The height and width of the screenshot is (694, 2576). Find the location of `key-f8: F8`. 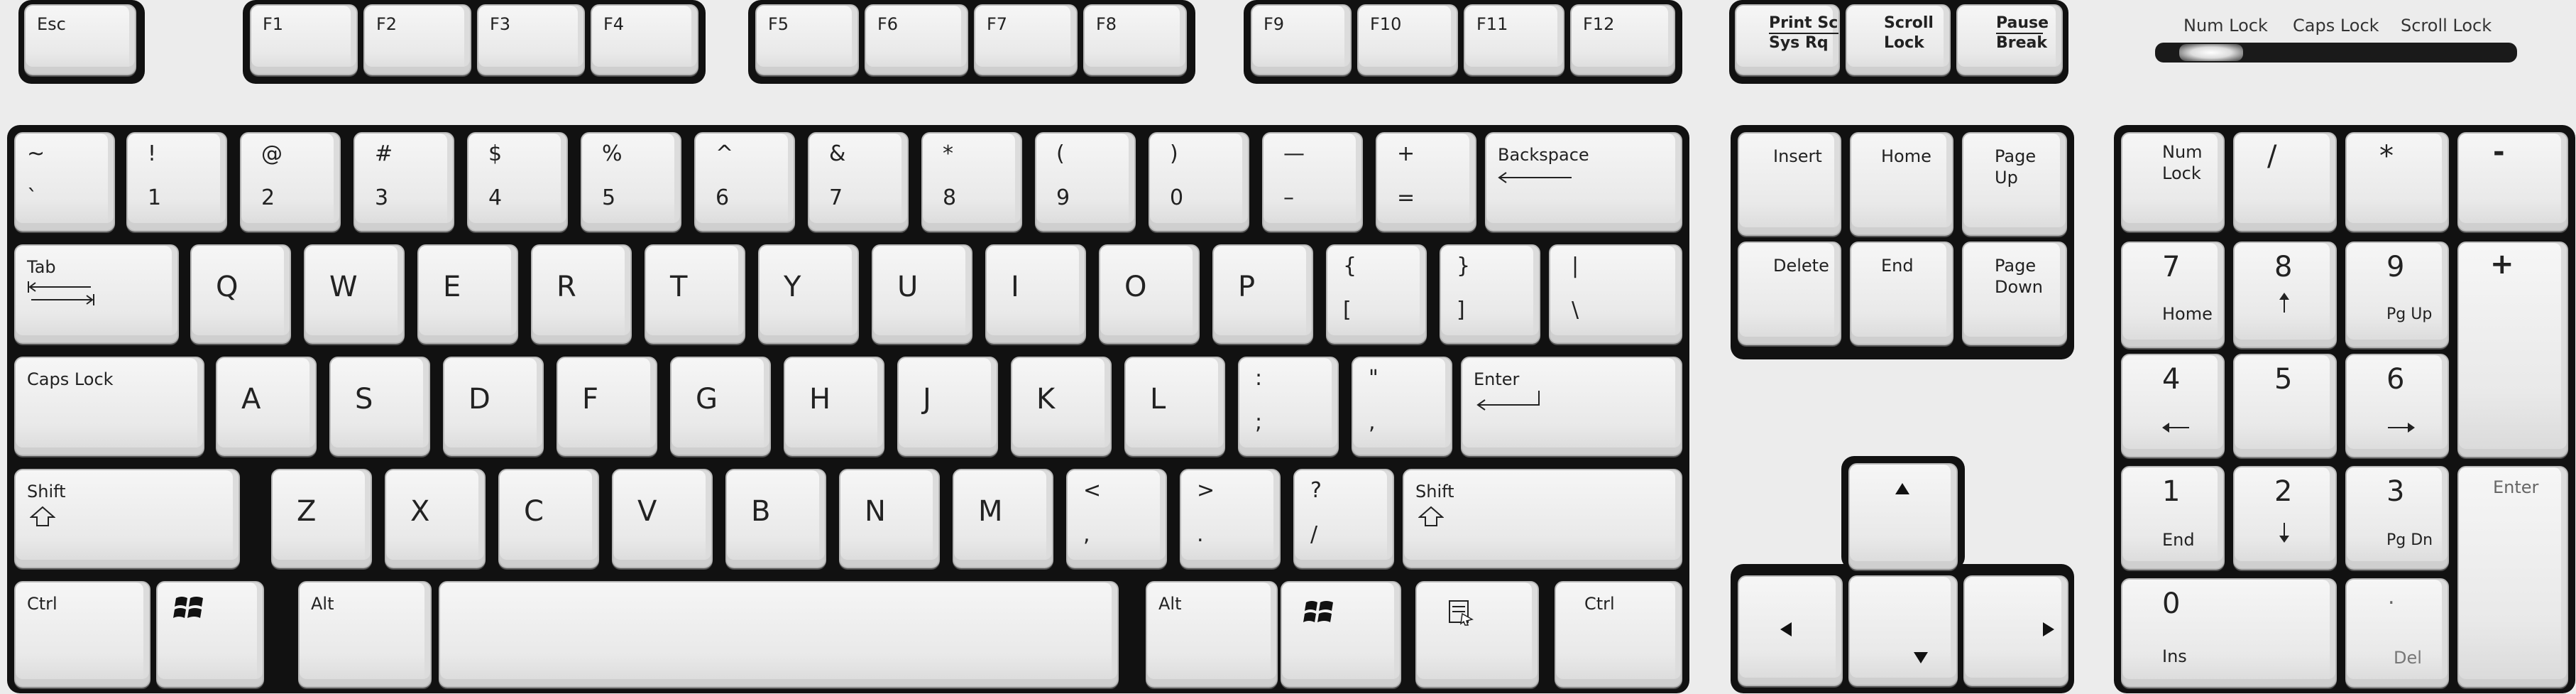

key-f8: F8 is located at coordinates (1135, 39).